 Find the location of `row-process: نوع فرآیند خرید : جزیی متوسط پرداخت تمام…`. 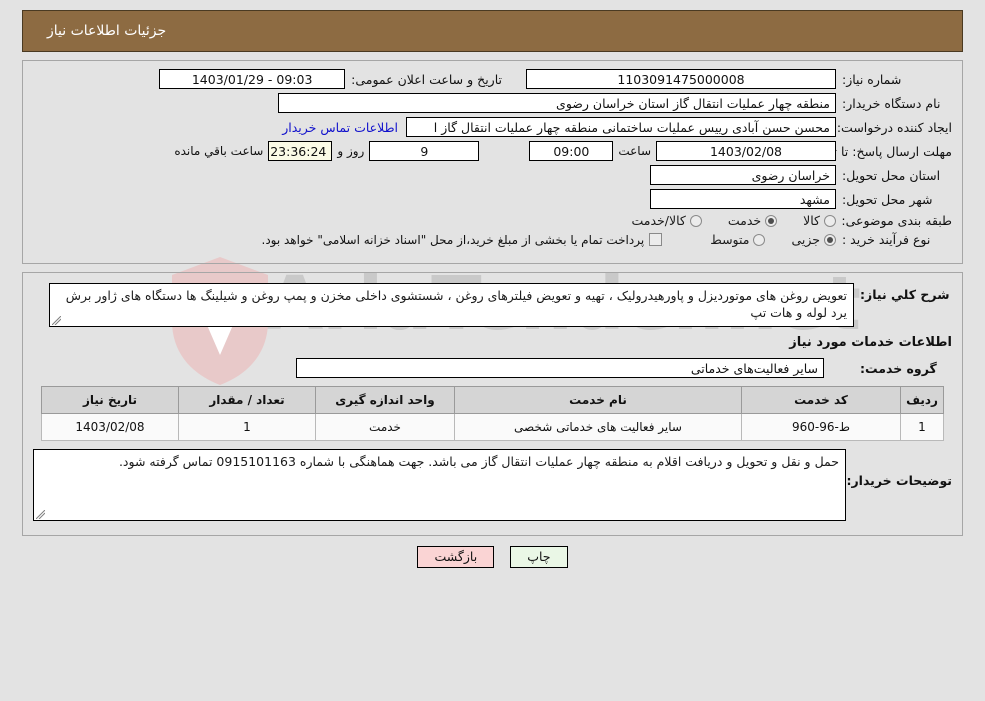

row-process: نوع فرآیند خرید : جزیی متوسط پرداخت تمام… is located at coordinates (492, 239).